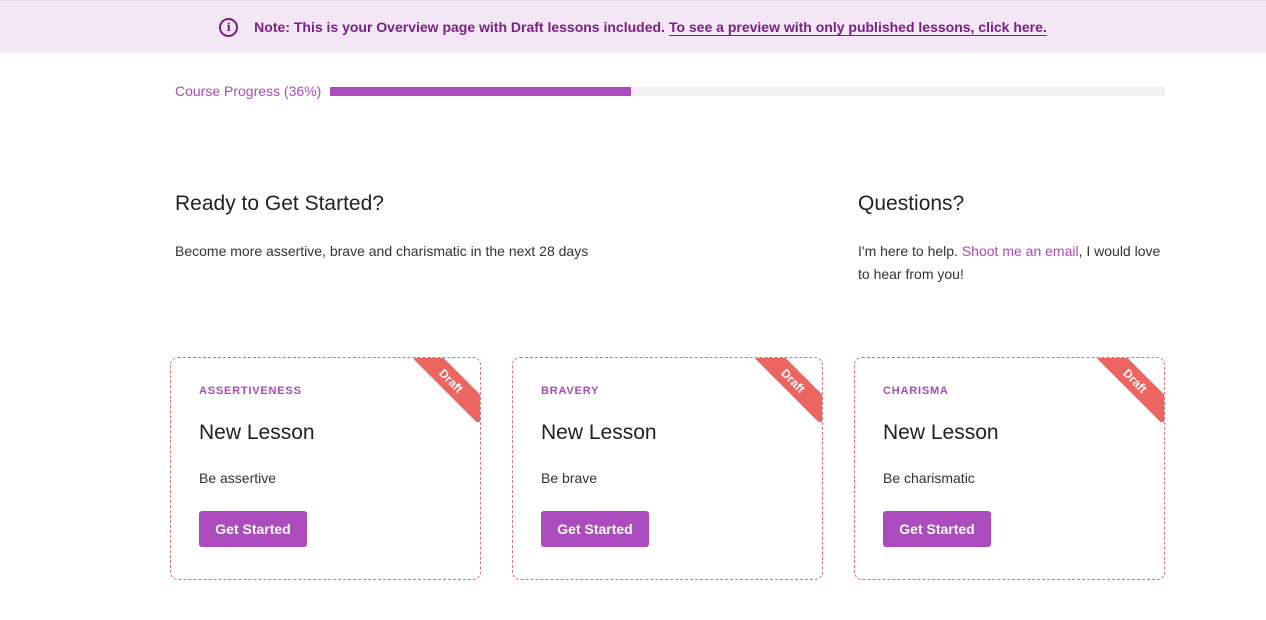 The image size is (1266, 620). I want to click on progress-fill, so click(480, 91).